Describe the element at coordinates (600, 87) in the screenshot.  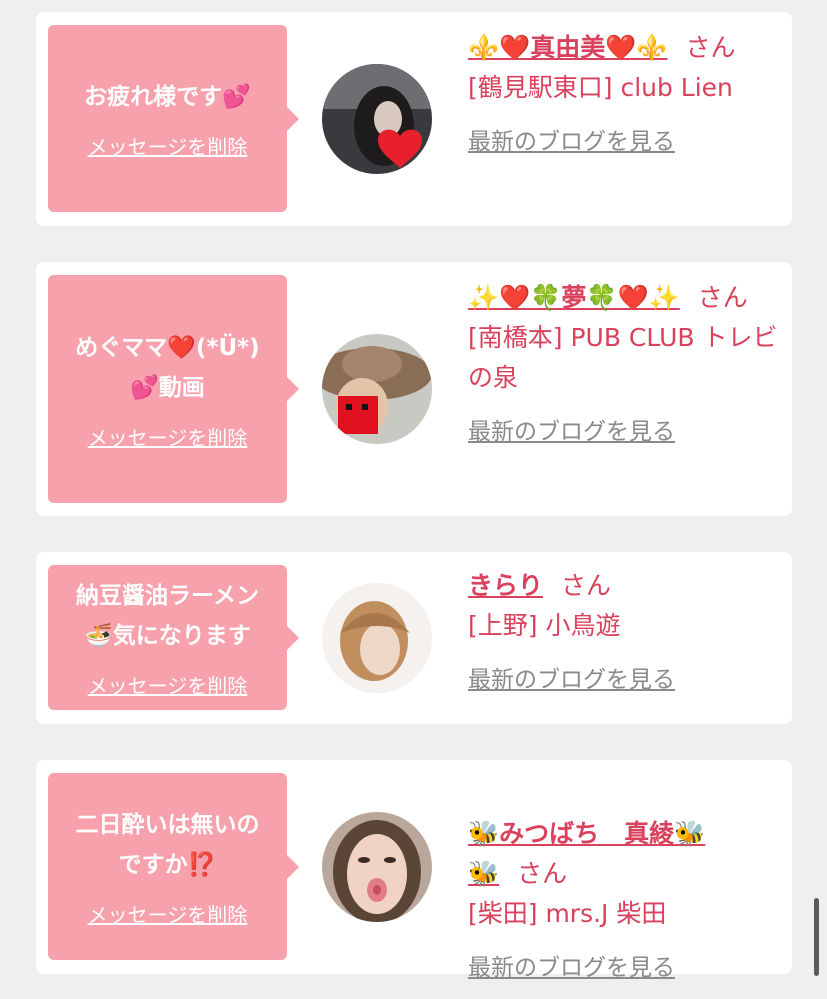
I see `shop-name: [鶴見駅東口] club Lien` at that location.